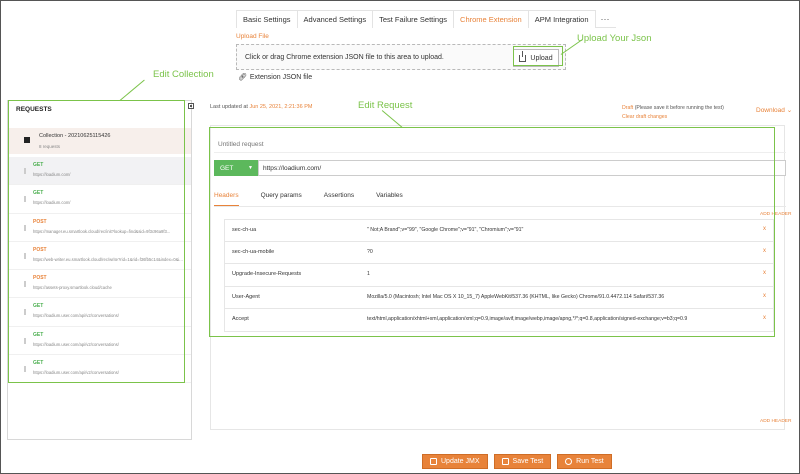 The width and height of the screenshot is (800, 474). What do you see at coordinates (775, 421) in the screenshot?
I see `add-header-button-bottom: ADD HEADER` at bounding box center [775, 421].